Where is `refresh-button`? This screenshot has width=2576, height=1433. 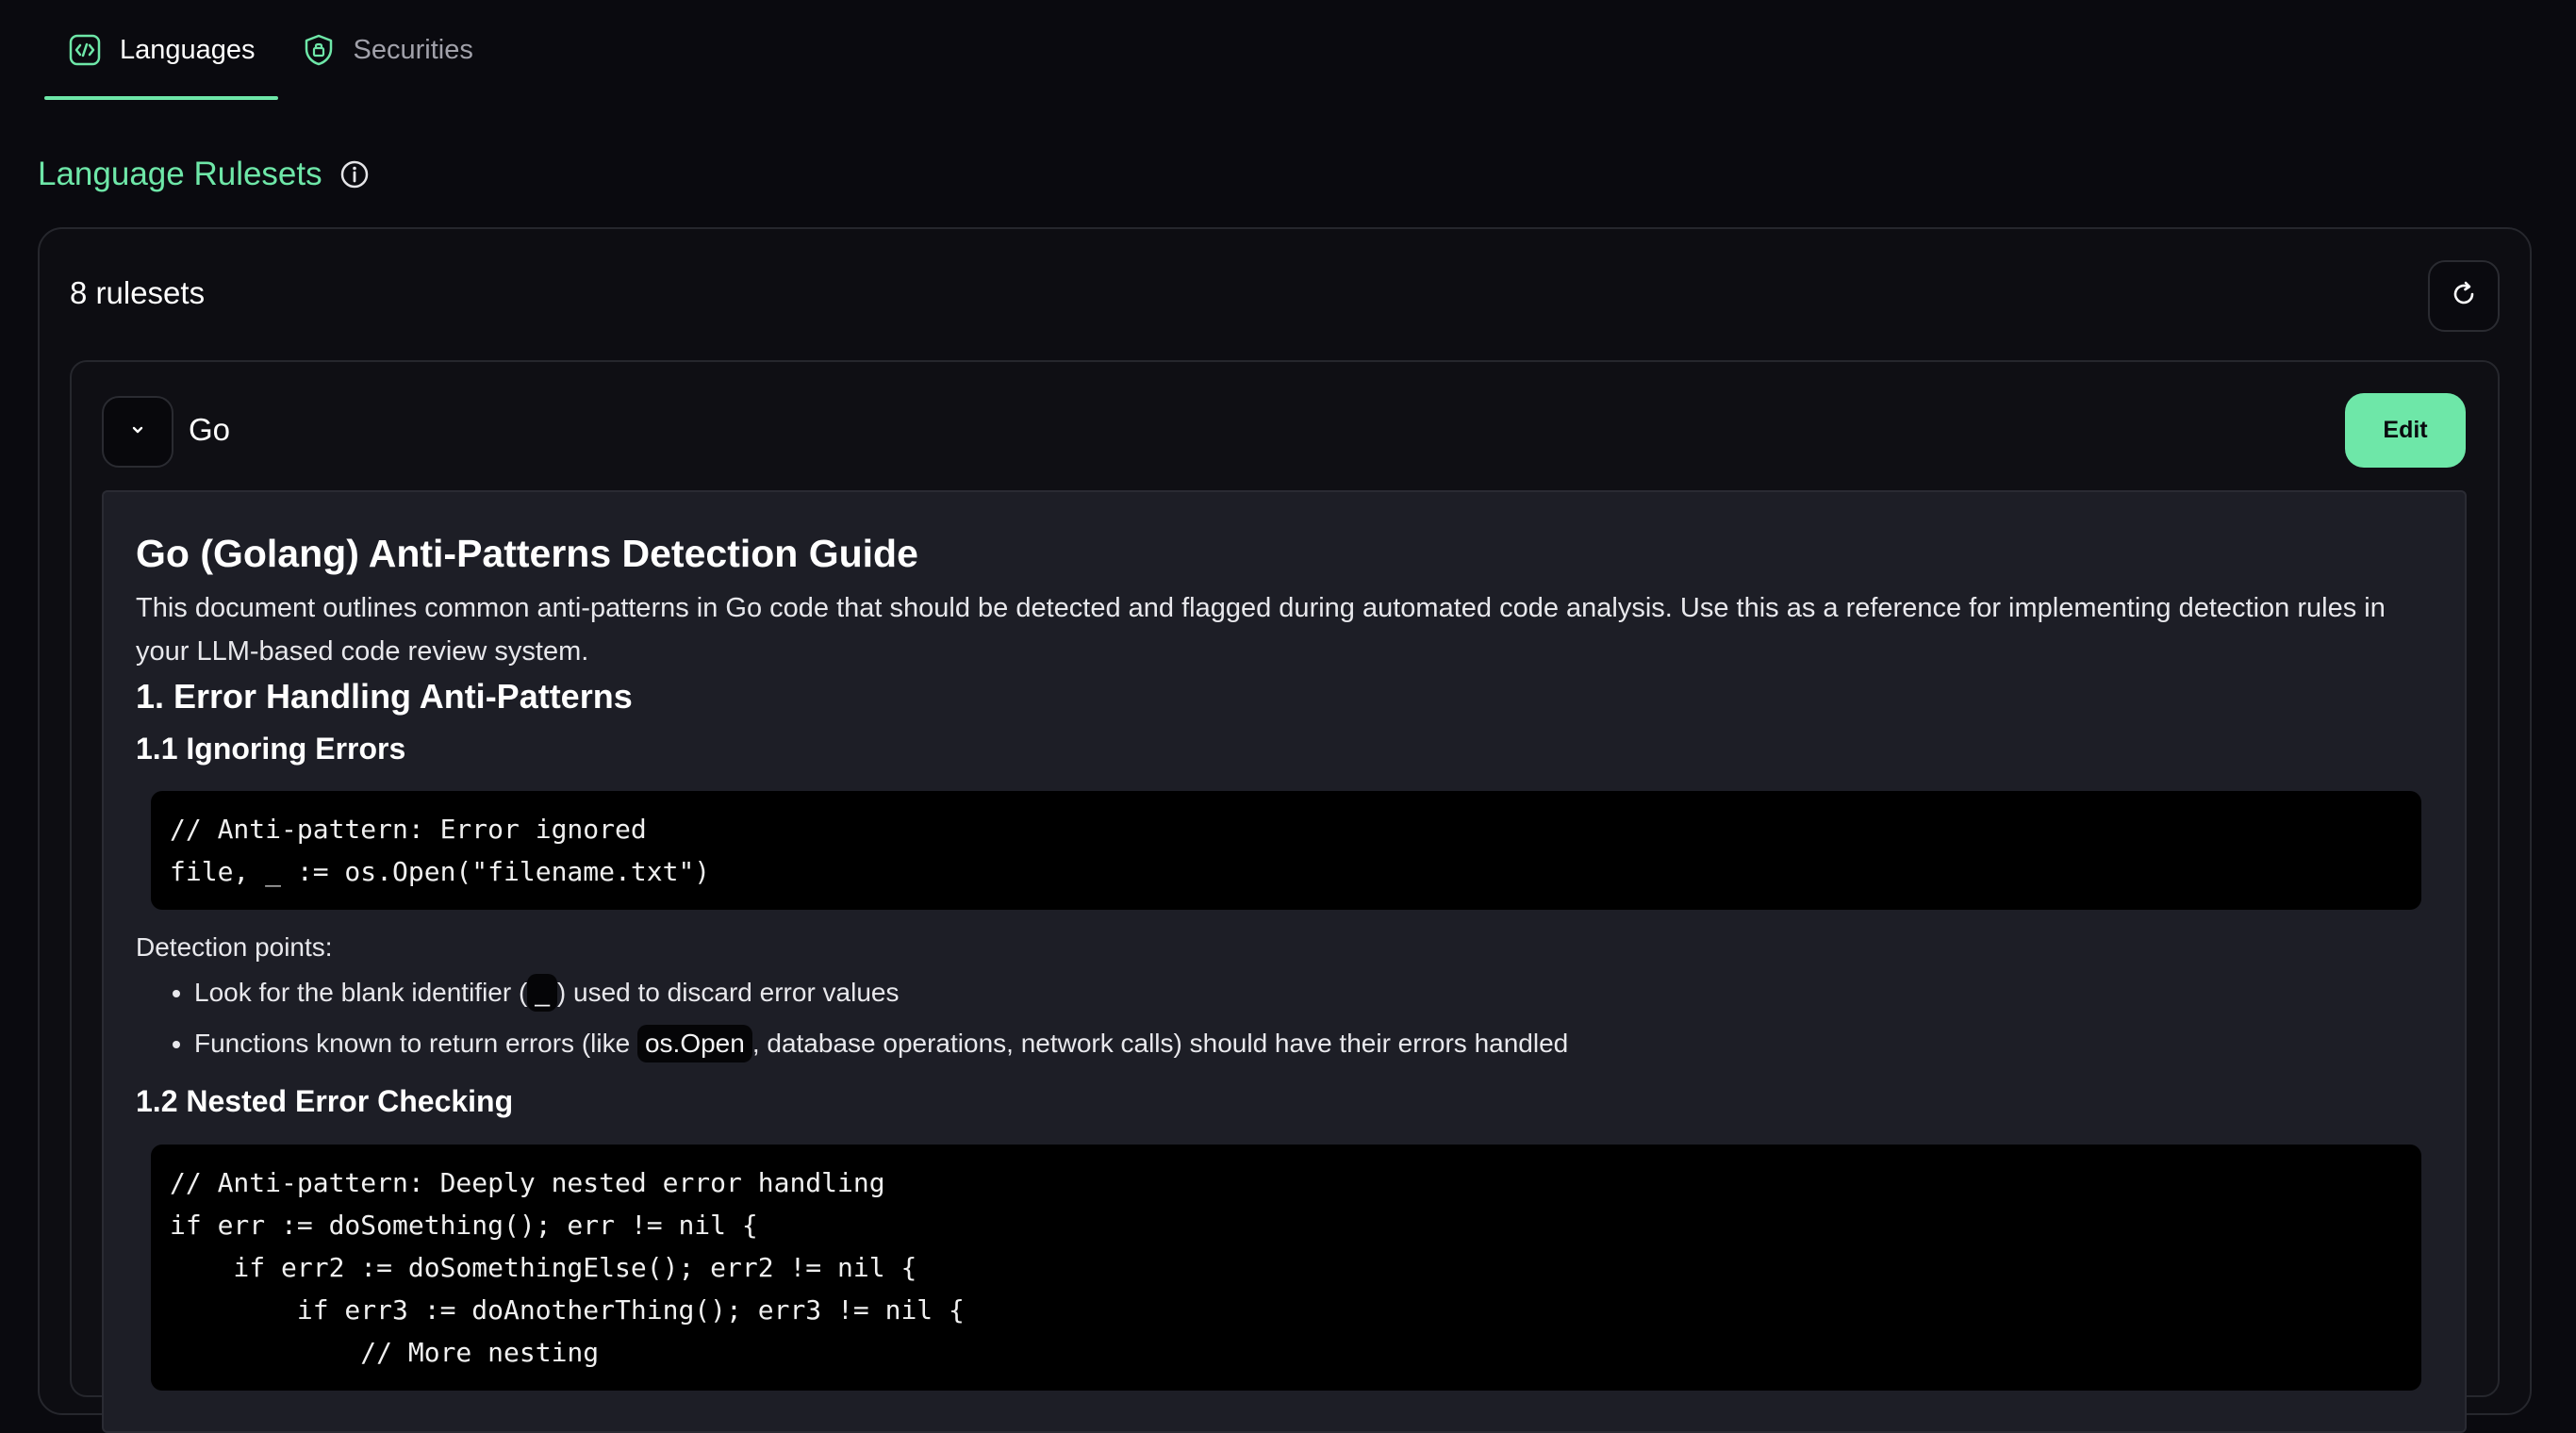
refresh-button is located at coordinates (2464, 296).